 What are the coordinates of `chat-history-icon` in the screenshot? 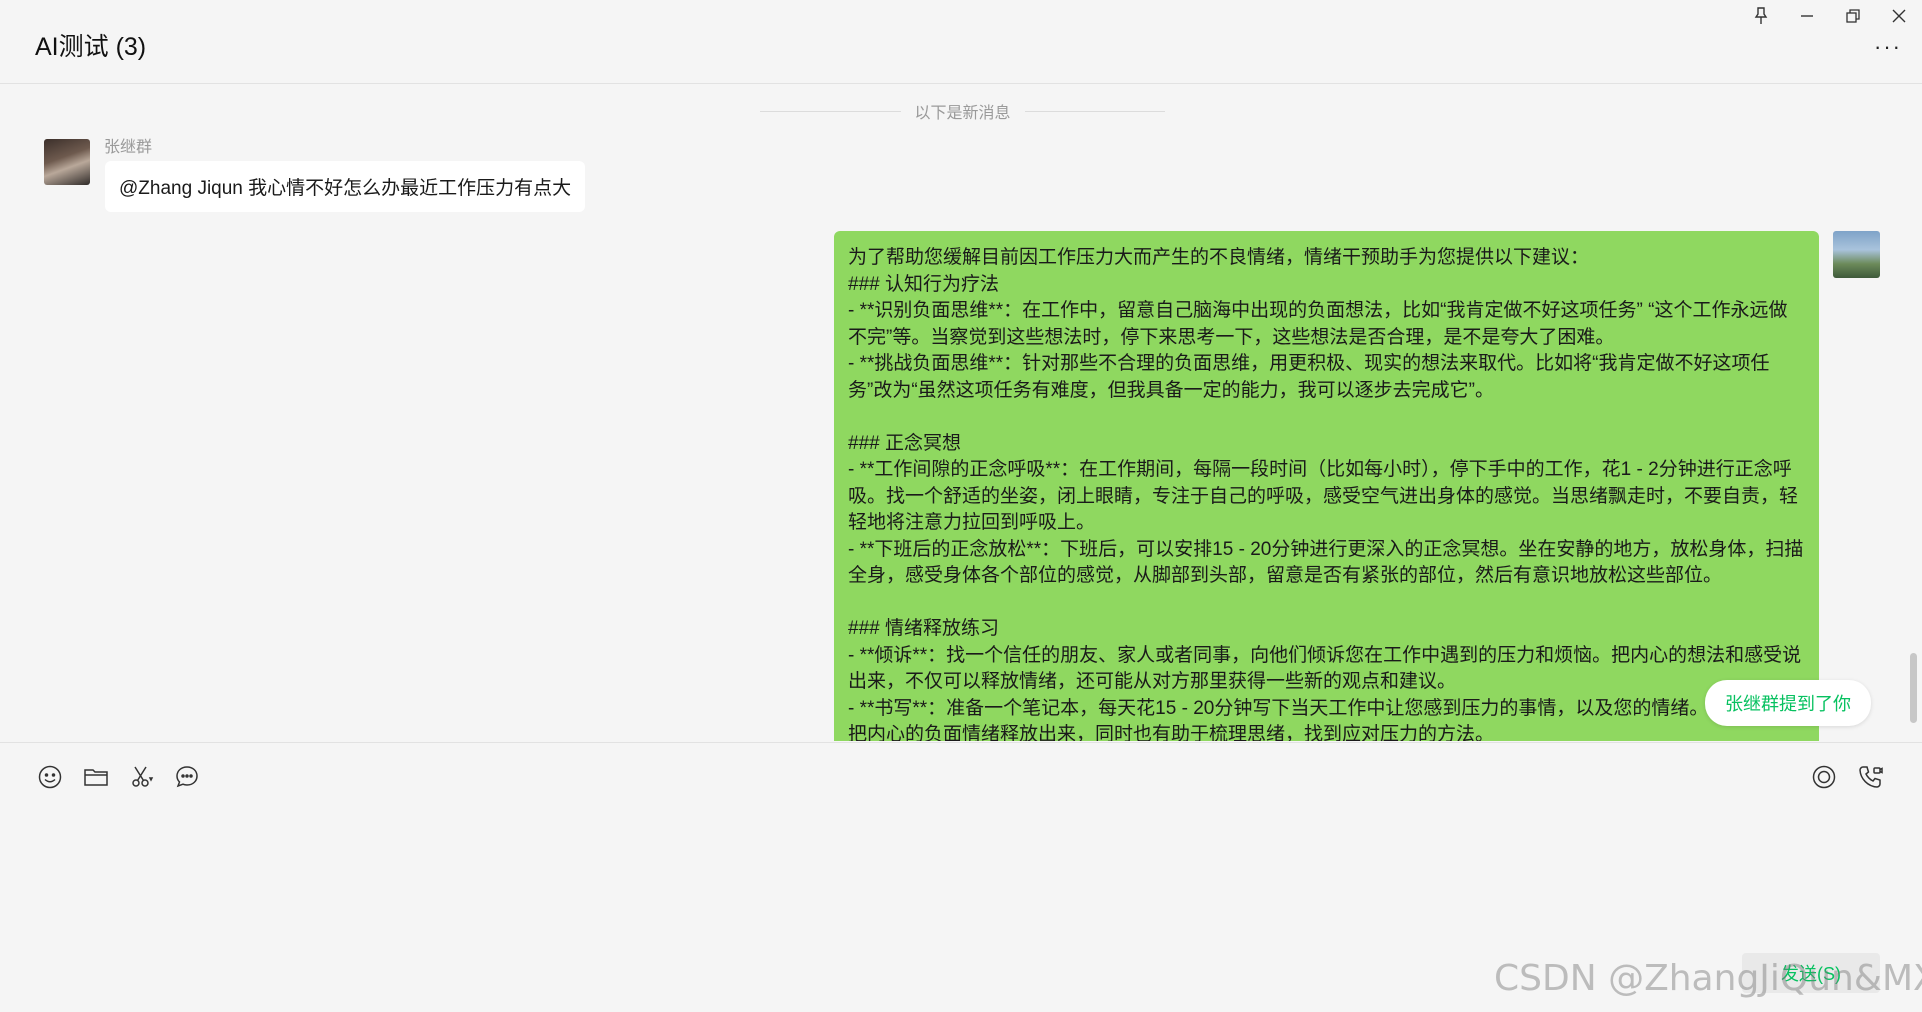 It's located at (187, 777).